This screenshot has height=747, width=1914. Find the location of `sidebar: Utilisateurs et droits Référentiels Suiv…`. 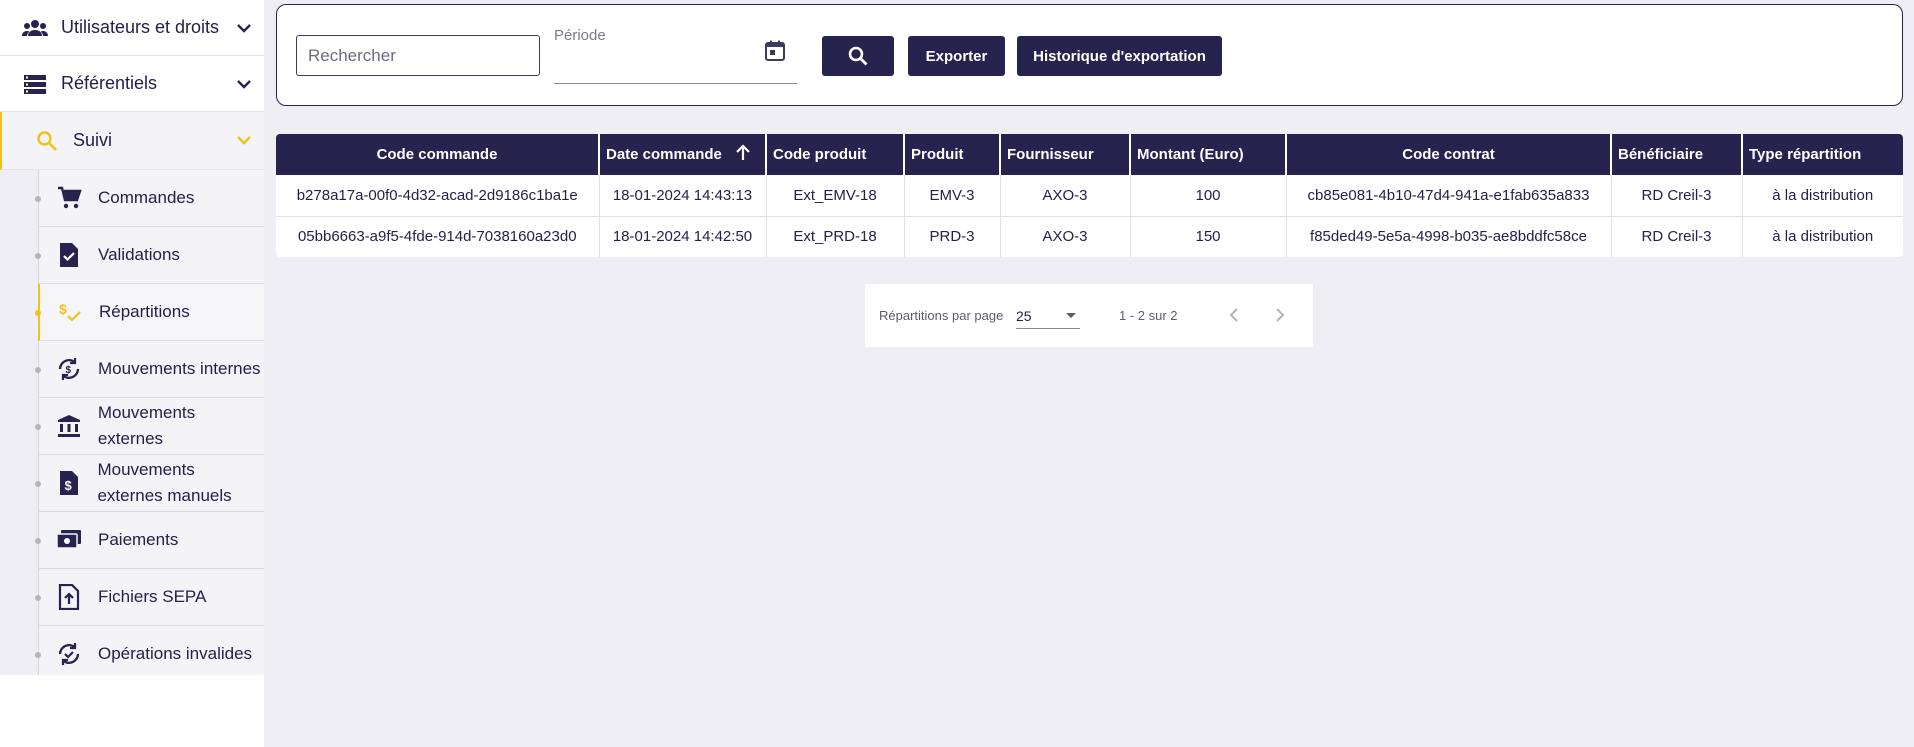

sidebar: Utilisateurs et droits Référentiels Suiv… is located at coordinates (132, 373).